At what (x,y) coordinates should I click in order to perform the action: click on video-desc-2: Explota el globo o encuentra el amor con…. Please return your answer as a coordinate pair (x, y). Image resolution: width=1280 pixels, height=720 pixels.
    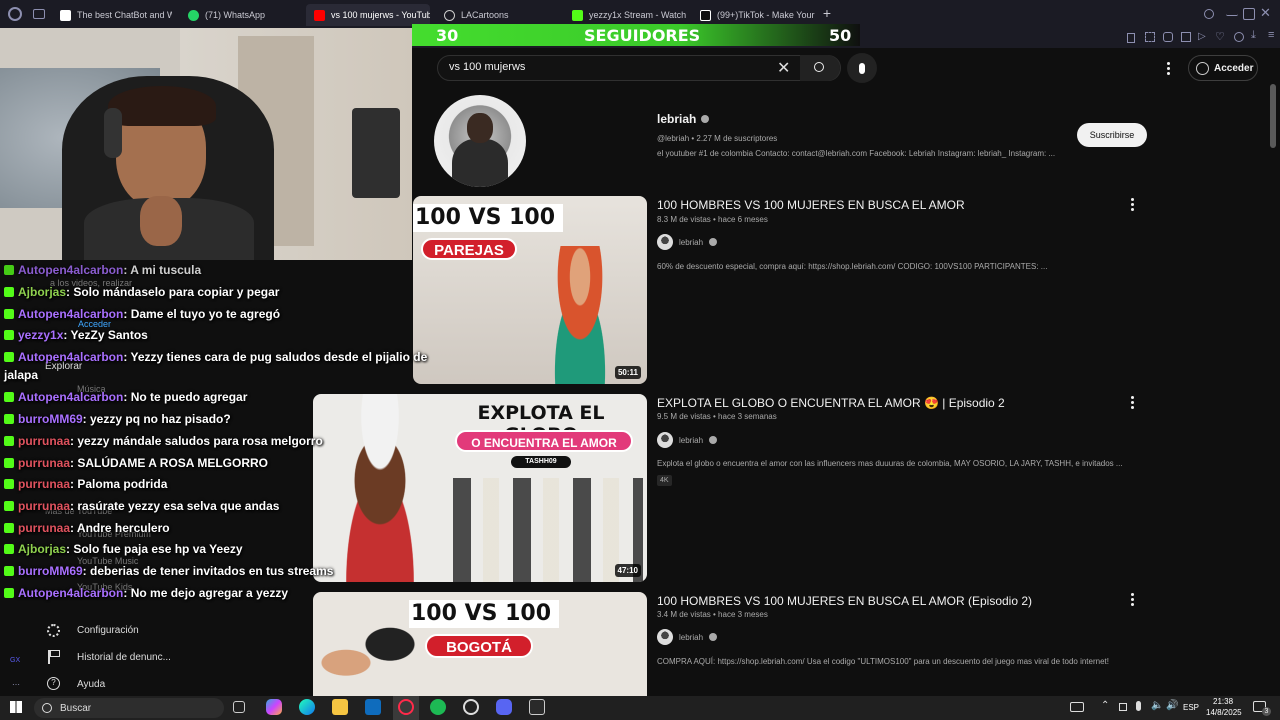
    Looking at the image, I should click on (890, 463).